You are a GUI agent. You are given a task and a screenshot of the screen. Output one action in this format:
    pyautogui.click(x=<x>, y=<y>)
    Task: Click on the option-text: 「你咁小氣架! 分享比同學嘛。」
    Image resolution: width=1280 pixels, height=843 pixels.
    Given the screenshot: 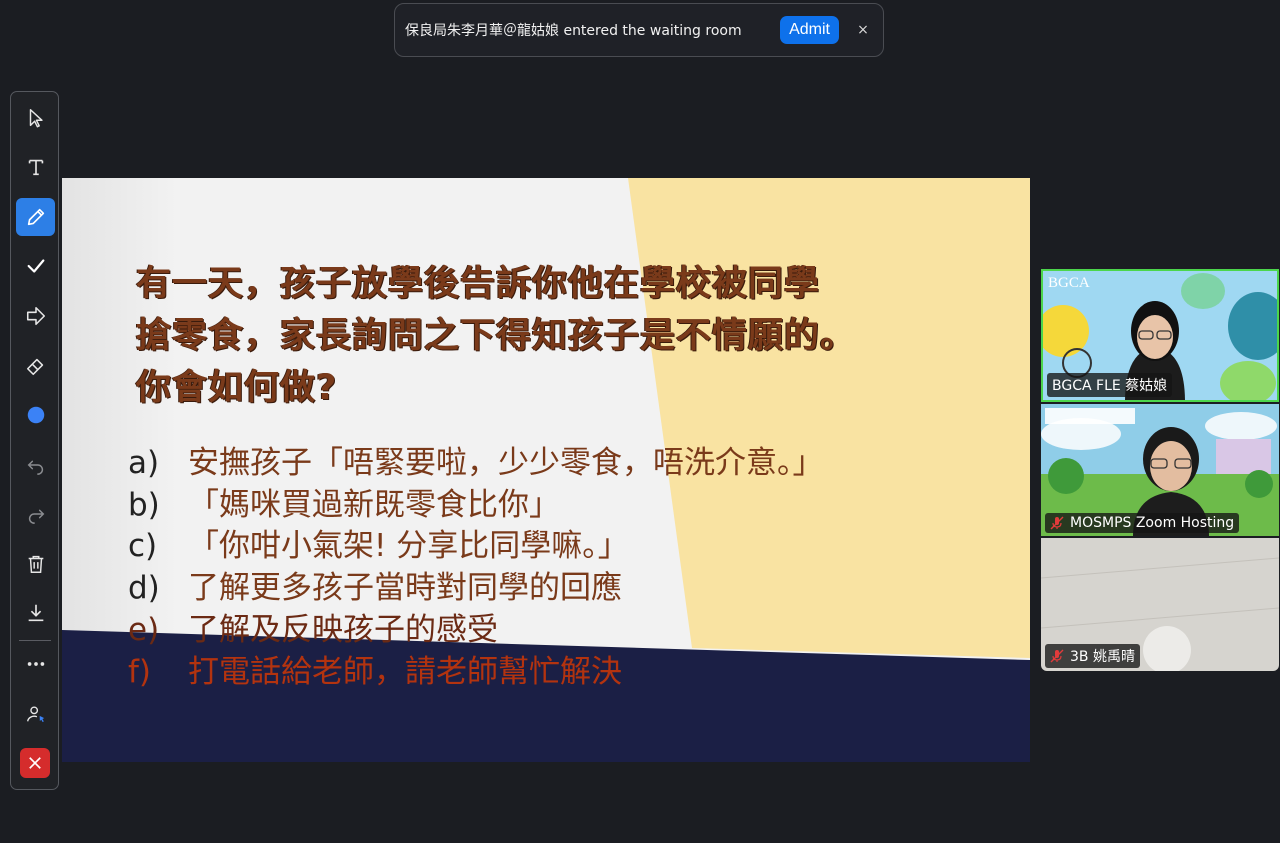 What is the action you would take?
    pyautogui.click(x=408, y=546)
    